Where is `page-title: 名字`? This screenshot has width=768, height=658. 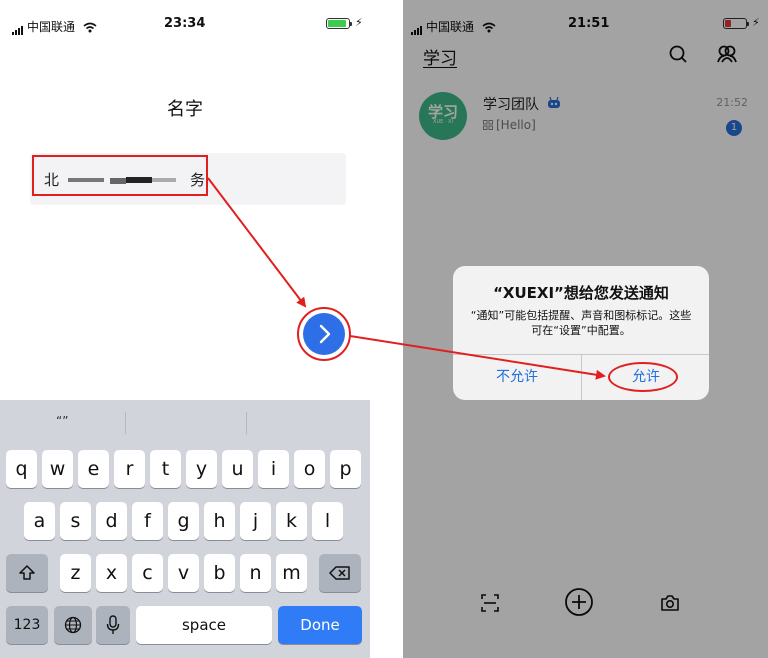 page-title: 名字 is located at coordinates (185, 109).